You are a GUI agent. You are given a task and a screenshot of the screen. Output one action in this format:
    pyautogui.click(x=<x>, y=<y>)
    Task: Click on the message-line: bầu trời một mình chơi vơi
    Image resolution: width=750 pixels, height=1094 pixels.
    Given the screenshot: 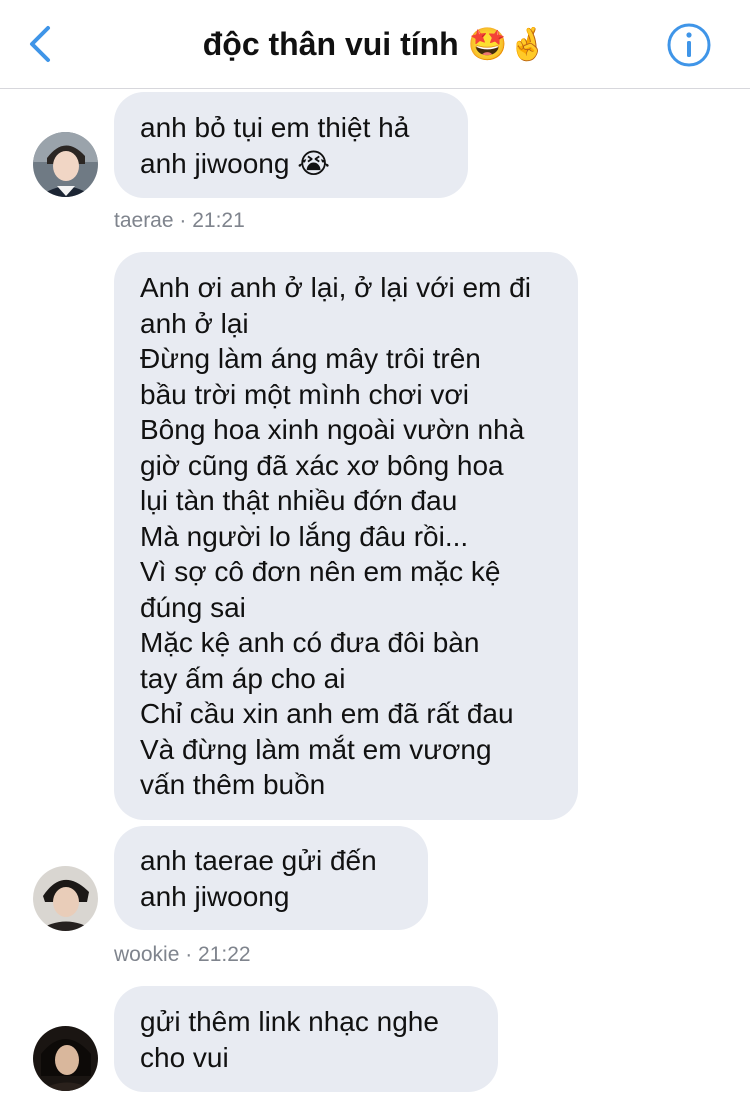 What is the action you would take?
    pyautogui.click(x=304, y=394)
    